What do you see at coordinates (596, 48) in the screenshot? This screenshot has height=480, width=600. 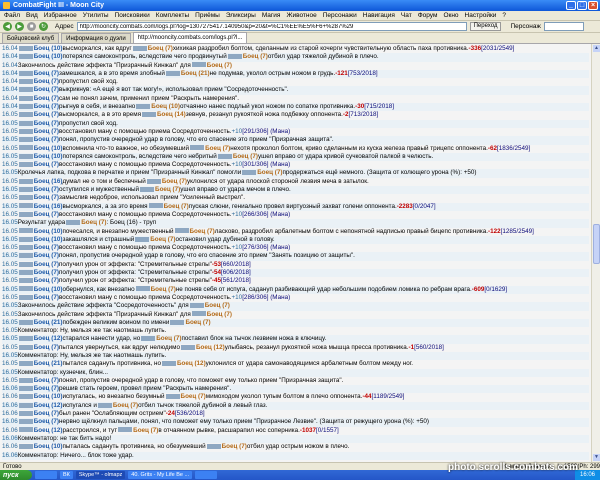 I see `scroll-up-icon: ▲` at bounding box center [596, 48].